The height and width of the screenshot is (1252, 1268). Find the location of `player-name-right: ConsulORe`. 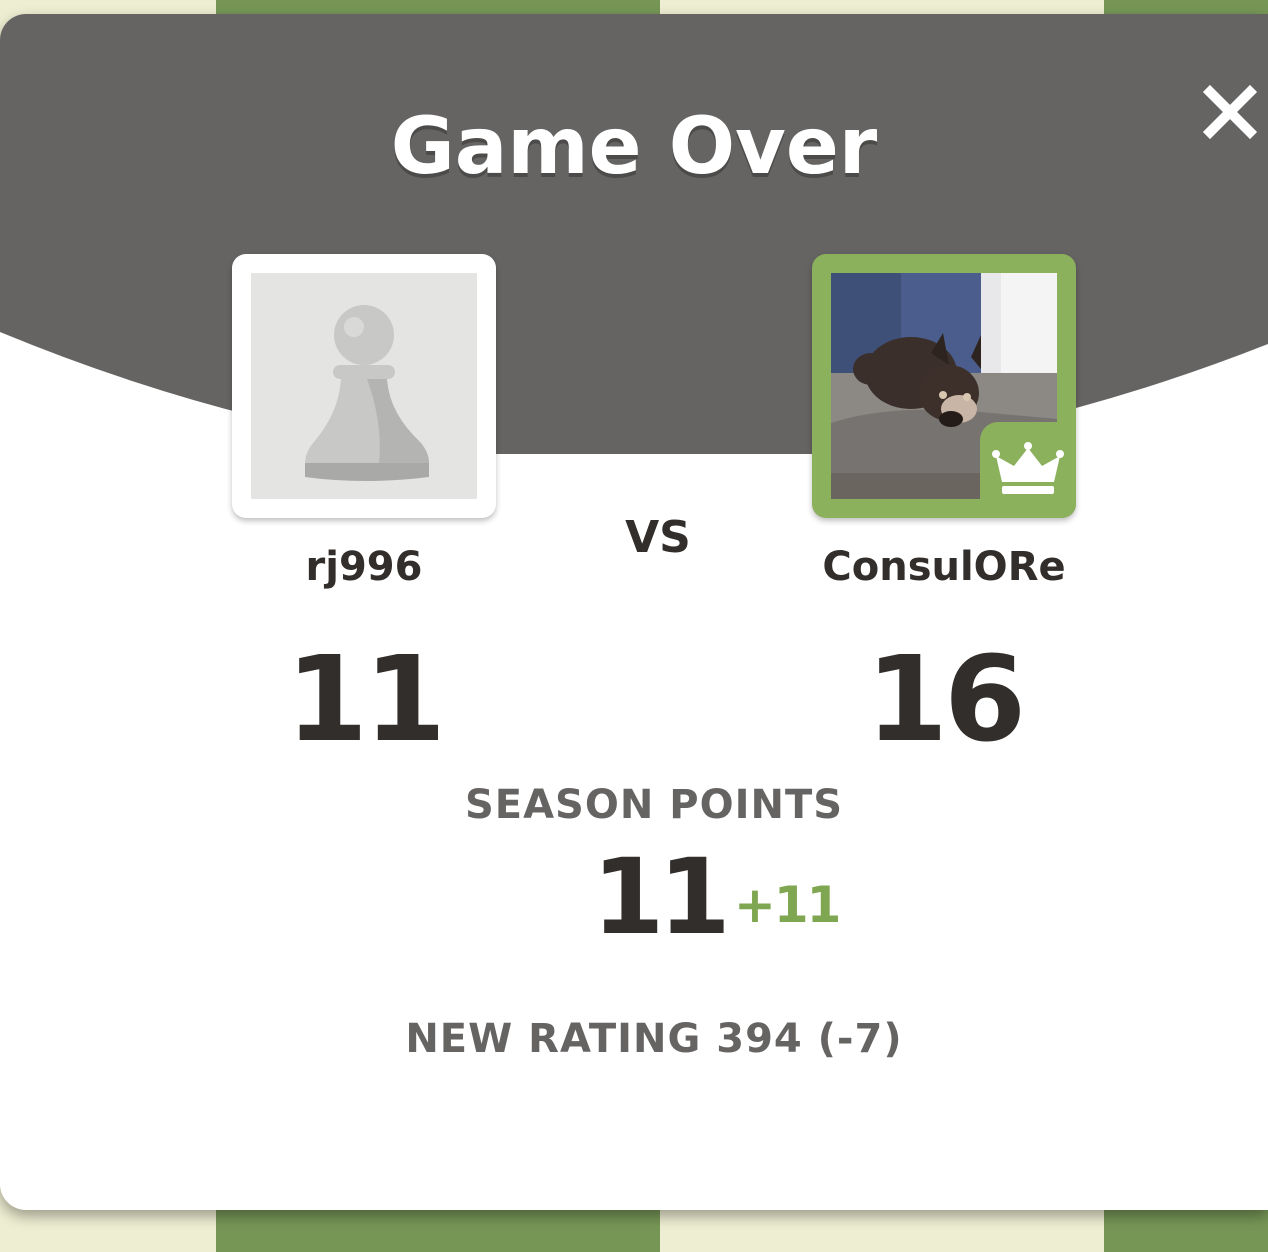

player-name-right: ConsulORe is located at coordinates (944, 567).